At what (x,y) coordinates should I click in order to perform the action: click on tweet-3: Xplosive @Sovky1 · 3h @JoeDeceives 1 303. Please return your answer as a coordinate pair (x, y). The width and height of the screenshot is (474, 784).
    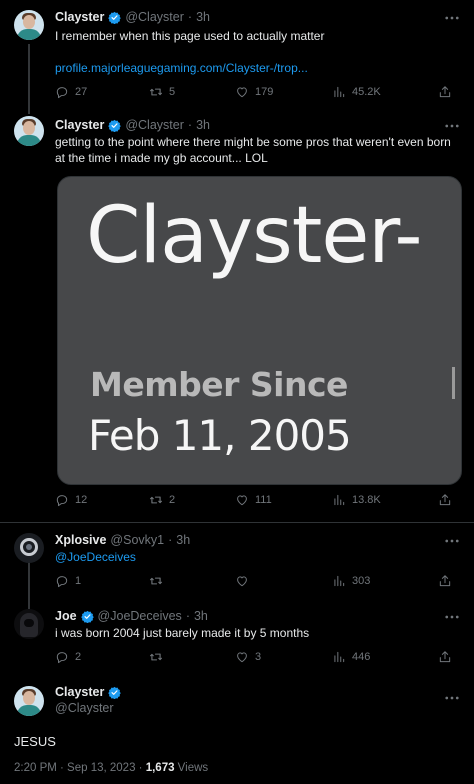
    Looking at the image, I should click on (237, 566).